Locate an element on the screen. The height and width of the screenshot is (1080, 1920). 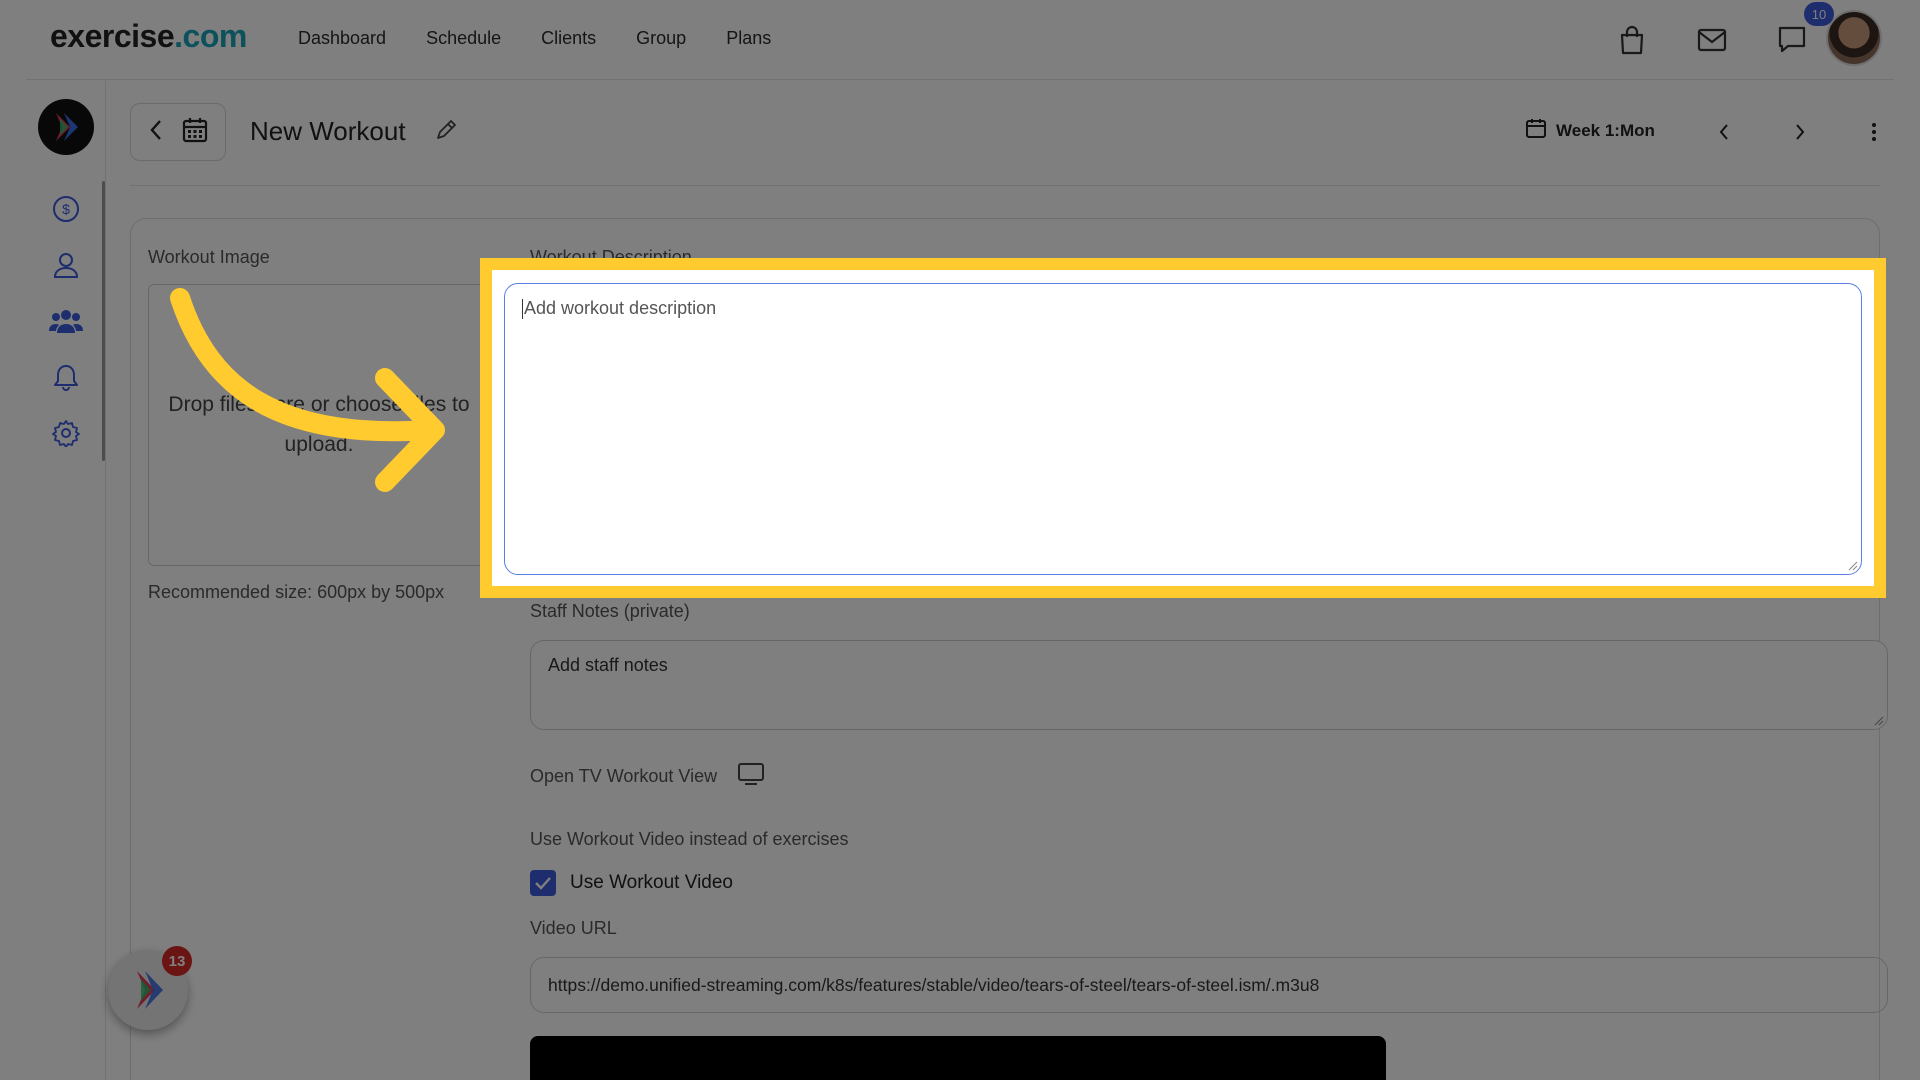
pencil-icon is located at coordinates (446, 132).